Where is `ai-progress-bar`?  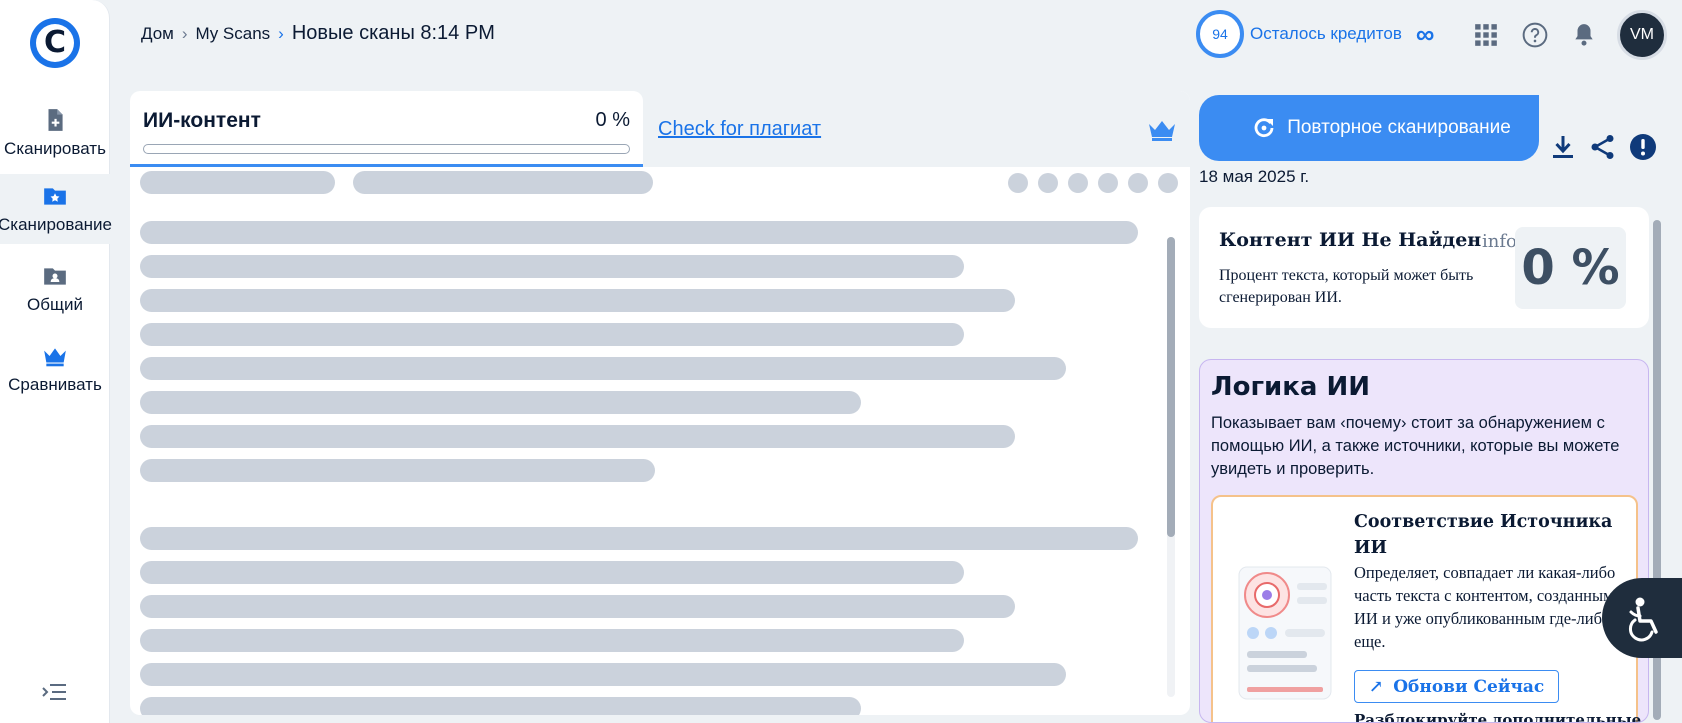 ai-progress-bar is located at coordinates (386, 149).